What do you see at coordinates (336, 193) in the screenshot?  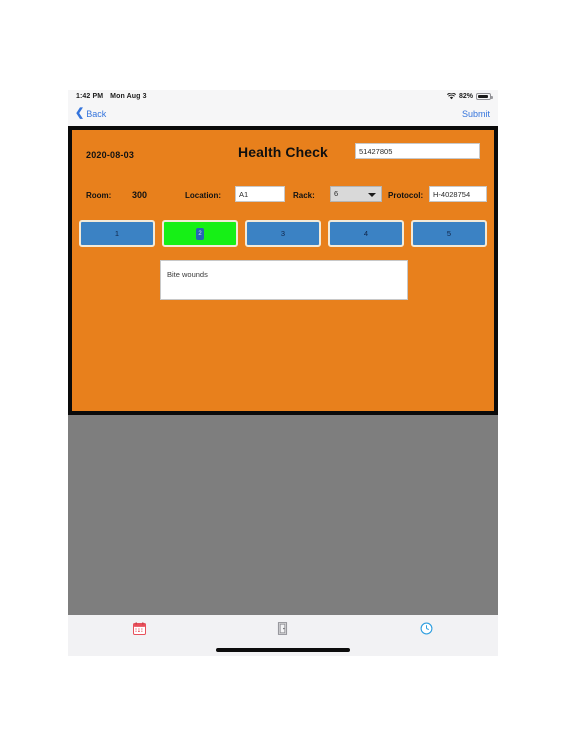 I see `rack-select-value: 6` at bounding box center [336, 193].